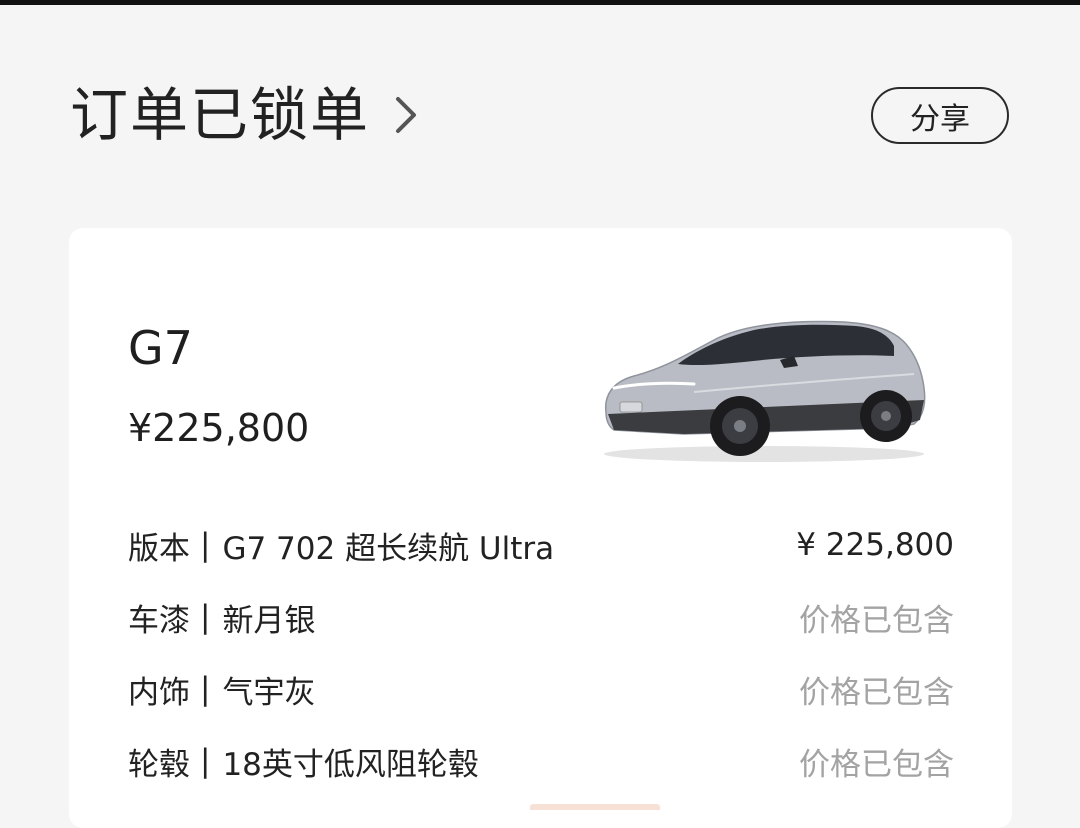  What do you see at coordinates (541, 617) in the screenshot?
I see `spec-row-paint: 车漆 | 新月银 价格已包含` at bounding box center [541, 617].